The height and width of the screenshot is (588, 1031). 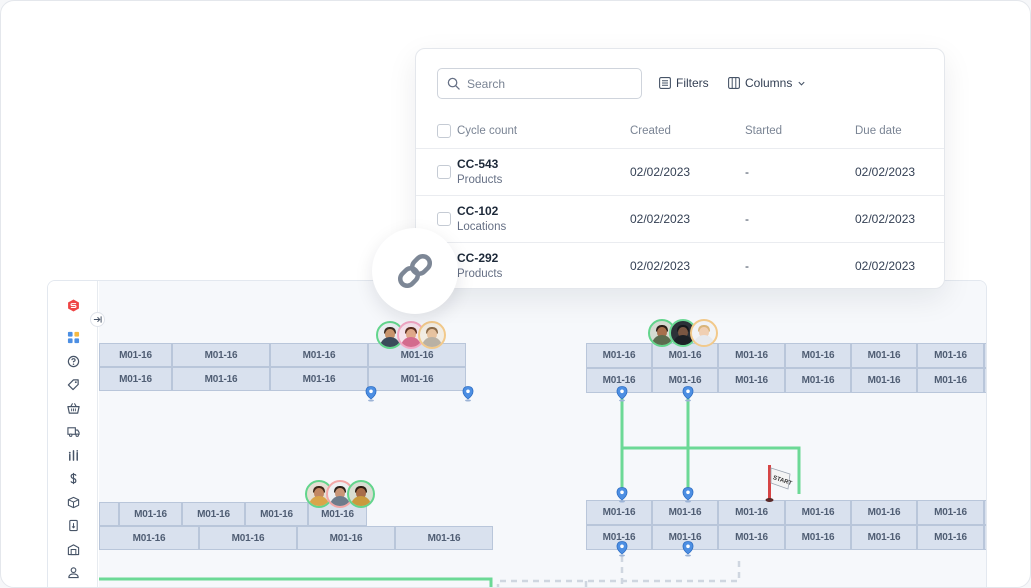 What do you see at coordinates (73, 305) in the screenshot?
I see `brand-logo-icon` at bounding box center [73, 305].